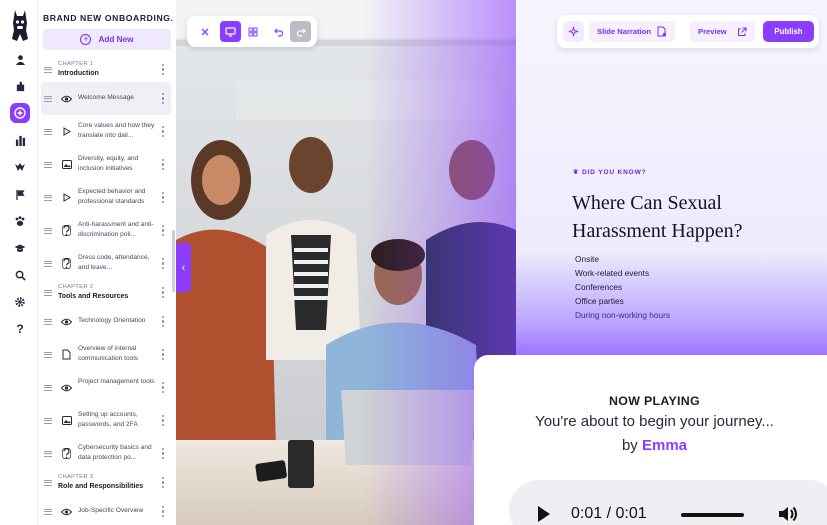 This screenshot has width=827, height=525. Describe the element at coordinates (20, 275) in the screenshot. I see `search-icon` at that location.